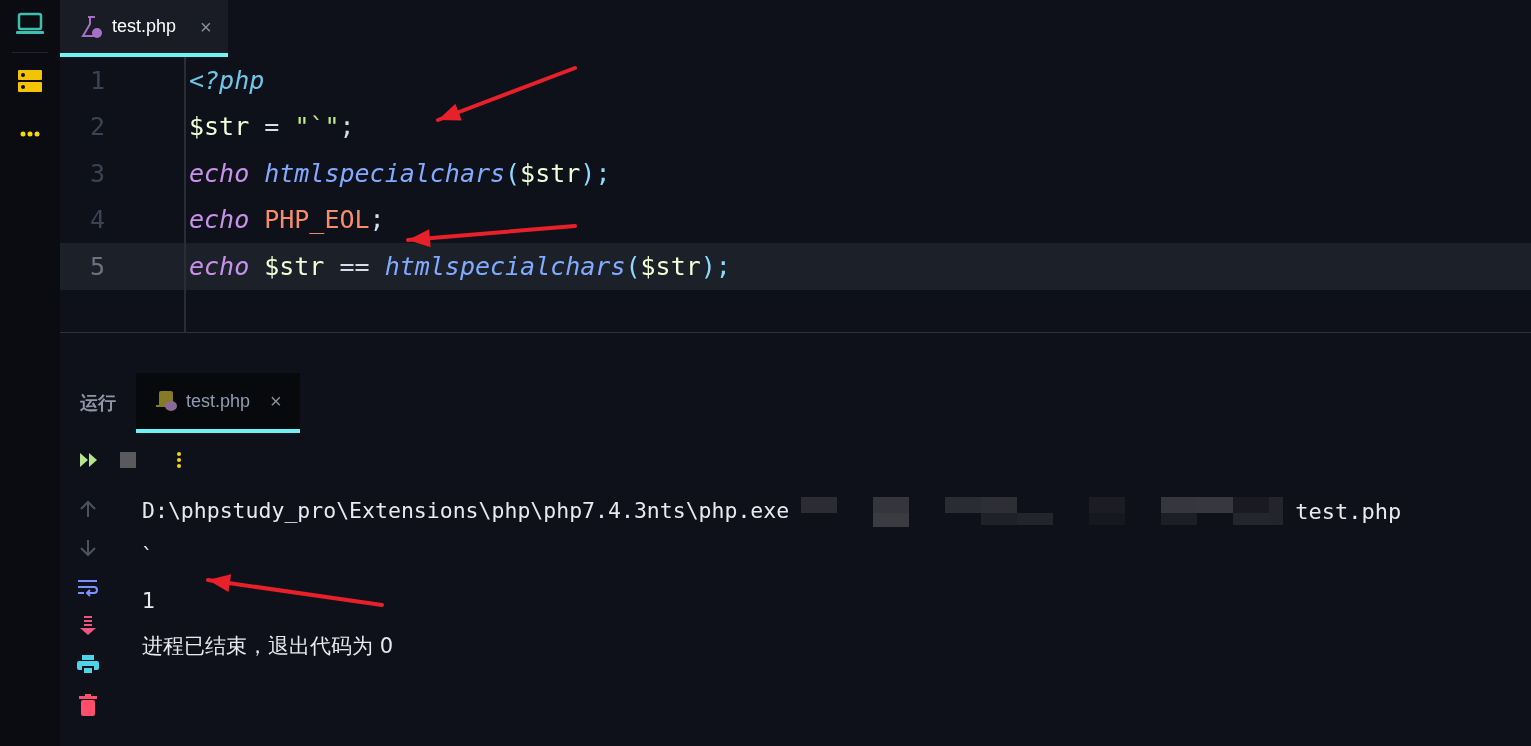 Image resolution: width=1531 pixels, height=746 pixels. What do you see at coordinates (89, 460) in the screenshot?
I see `rerun-icon` at bounding box center [89, 460].